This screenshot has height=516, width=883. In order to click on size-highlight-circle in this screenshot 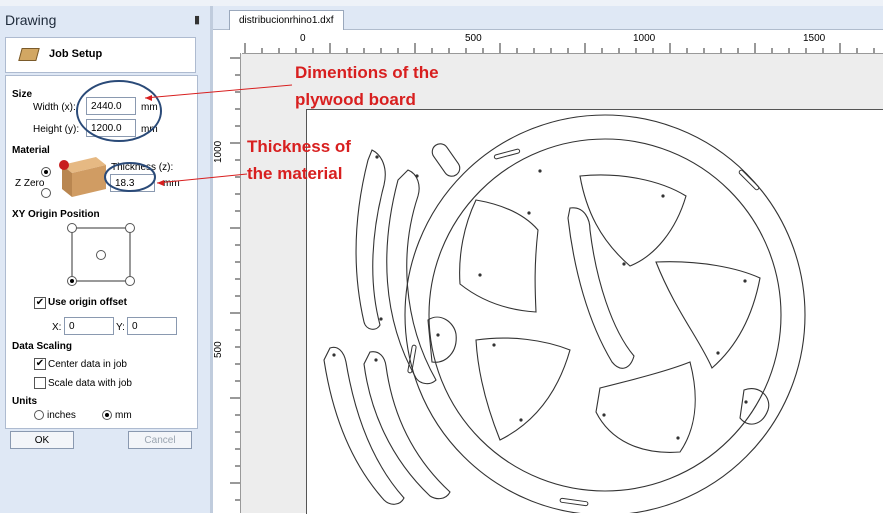, I will do `click(119, 111)`.